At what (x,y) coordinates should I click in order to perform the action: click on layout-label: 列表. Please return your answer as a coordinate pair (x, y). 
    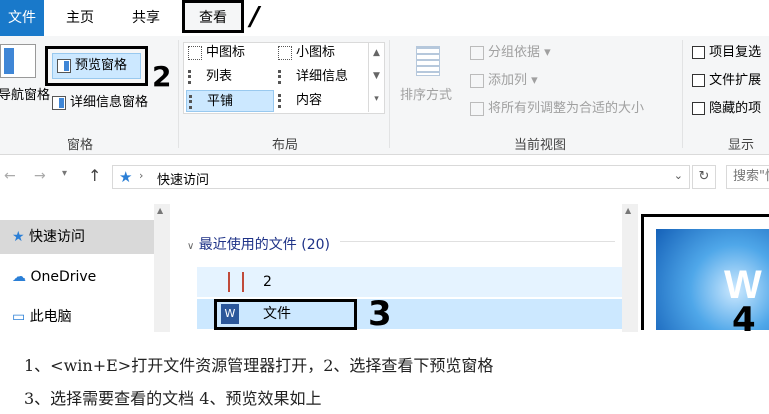
    Looking at the image, I should click on (219, 76).